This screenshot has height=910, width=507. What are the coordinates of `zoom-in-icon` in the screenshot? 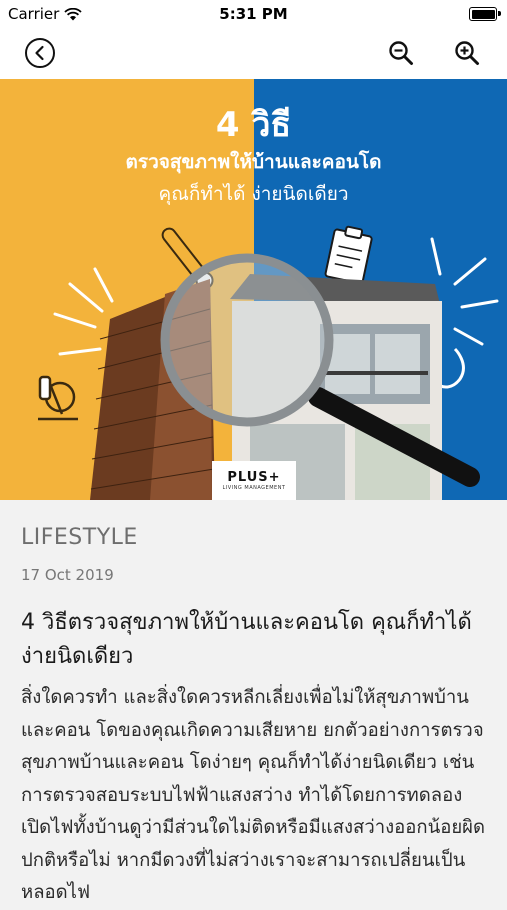 It's located at (467, 53).